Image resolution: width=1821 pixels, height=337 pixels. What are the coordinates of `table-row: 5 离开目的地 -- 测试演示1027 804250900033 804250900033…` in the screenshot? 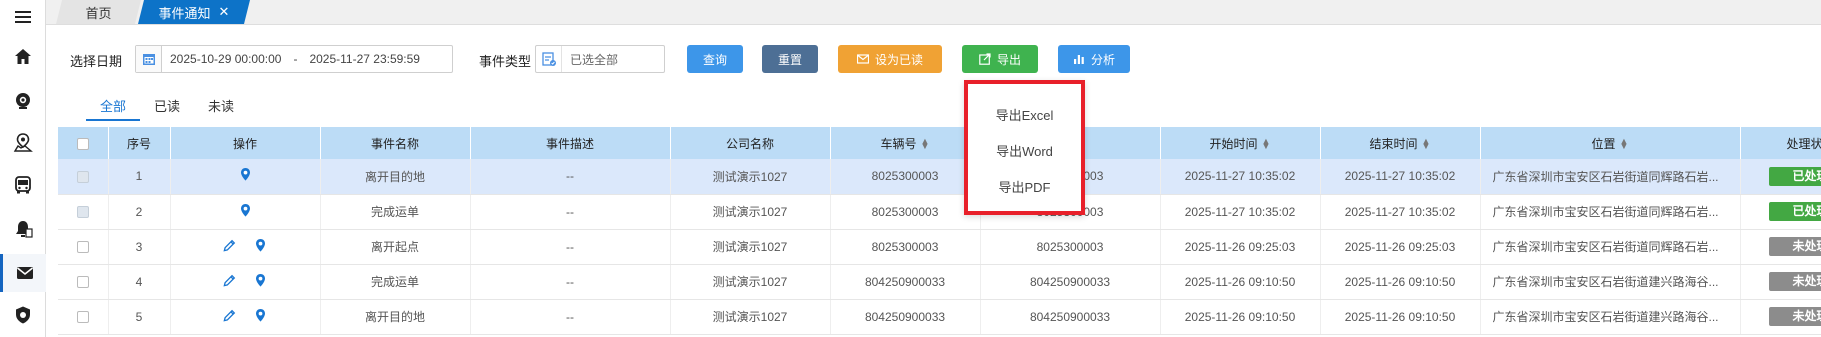 It's located at (939, 317).